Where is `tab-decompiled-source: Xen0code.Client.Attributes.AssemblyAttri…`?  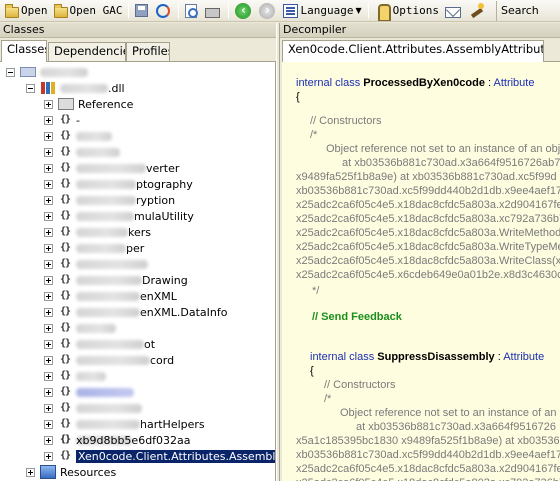
tab-decompiled-source: Xen0code.Client.Attributes.AssemblyAttri… is located at coordinates (413, 51).